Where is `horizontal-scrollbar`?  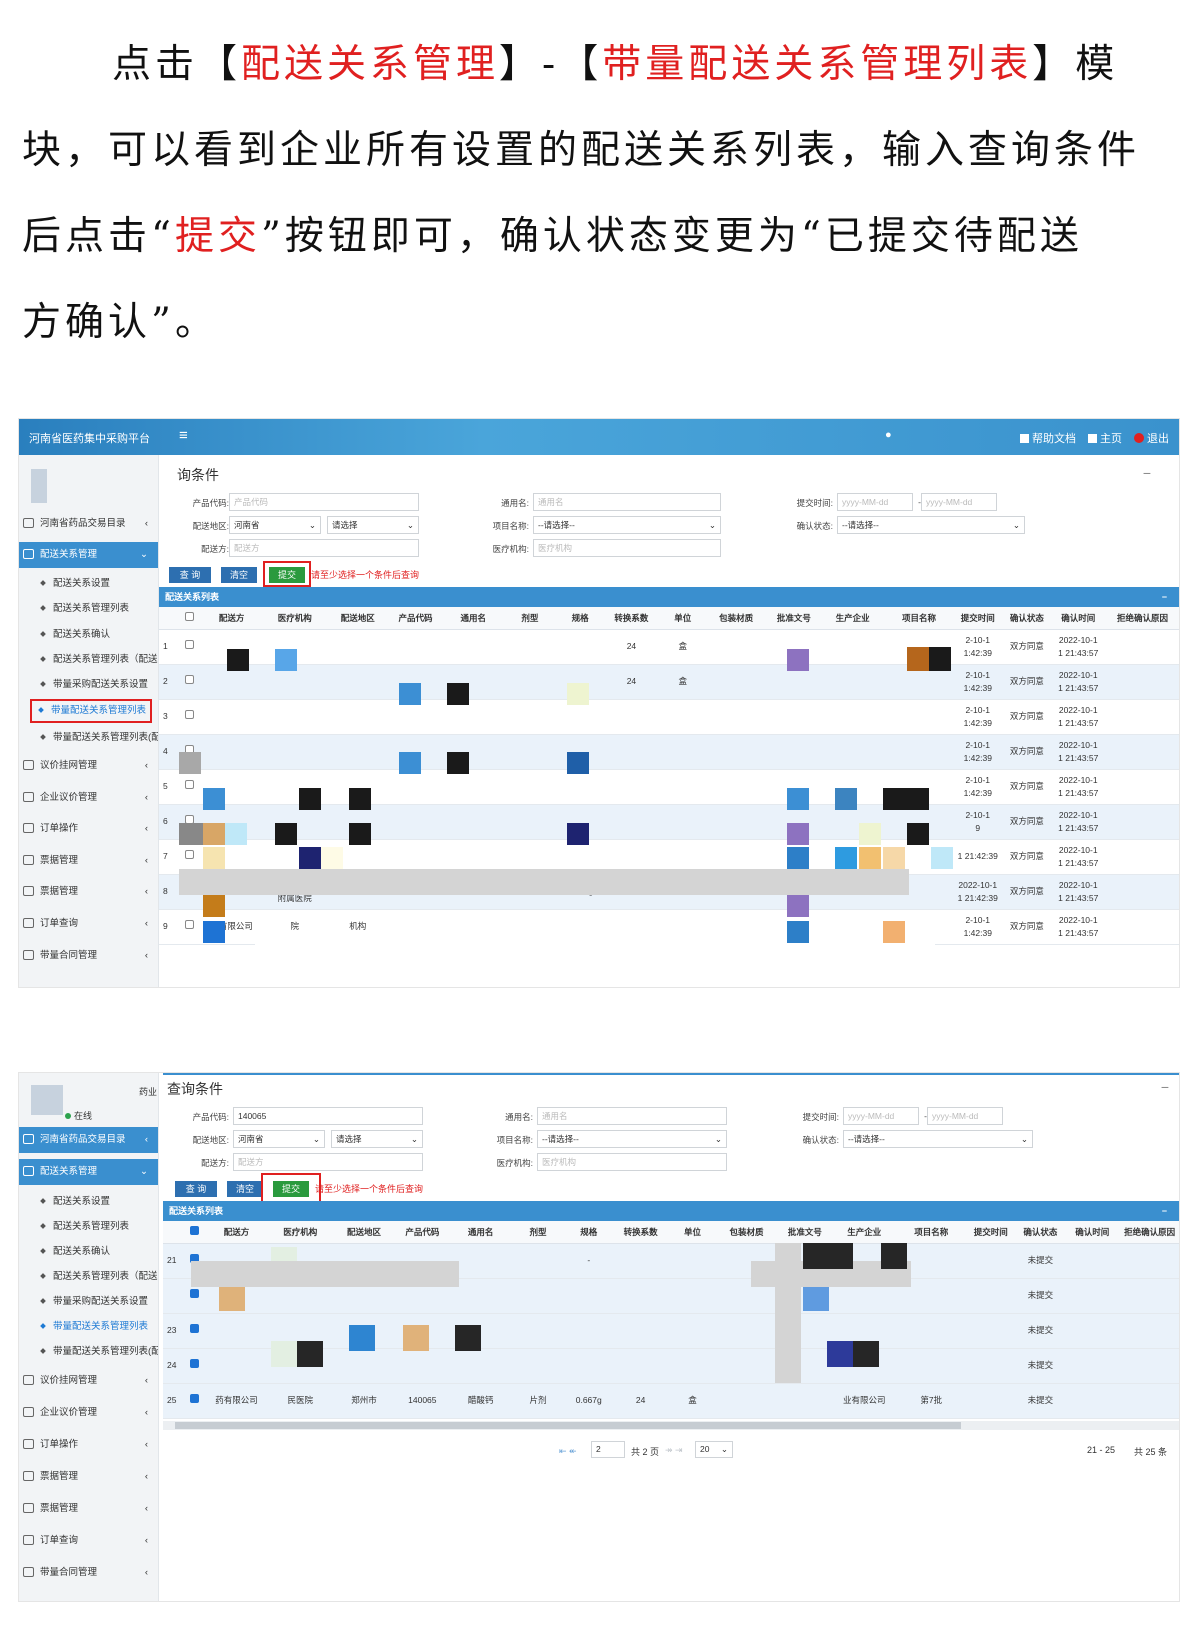 horizontal-scrollbar is located at coordinates (671, 1425).